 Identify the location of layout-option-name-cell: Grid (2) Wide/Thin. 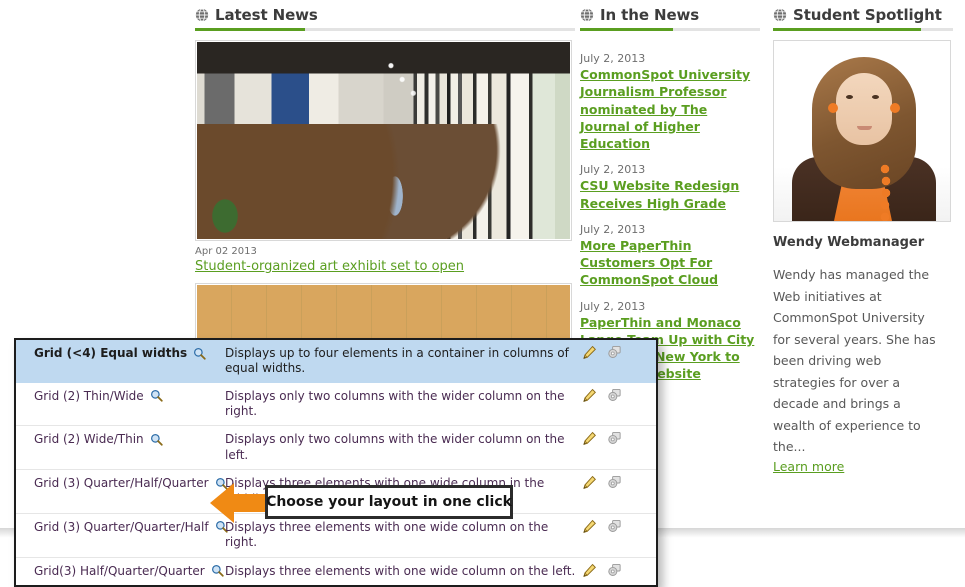
(118, 439).